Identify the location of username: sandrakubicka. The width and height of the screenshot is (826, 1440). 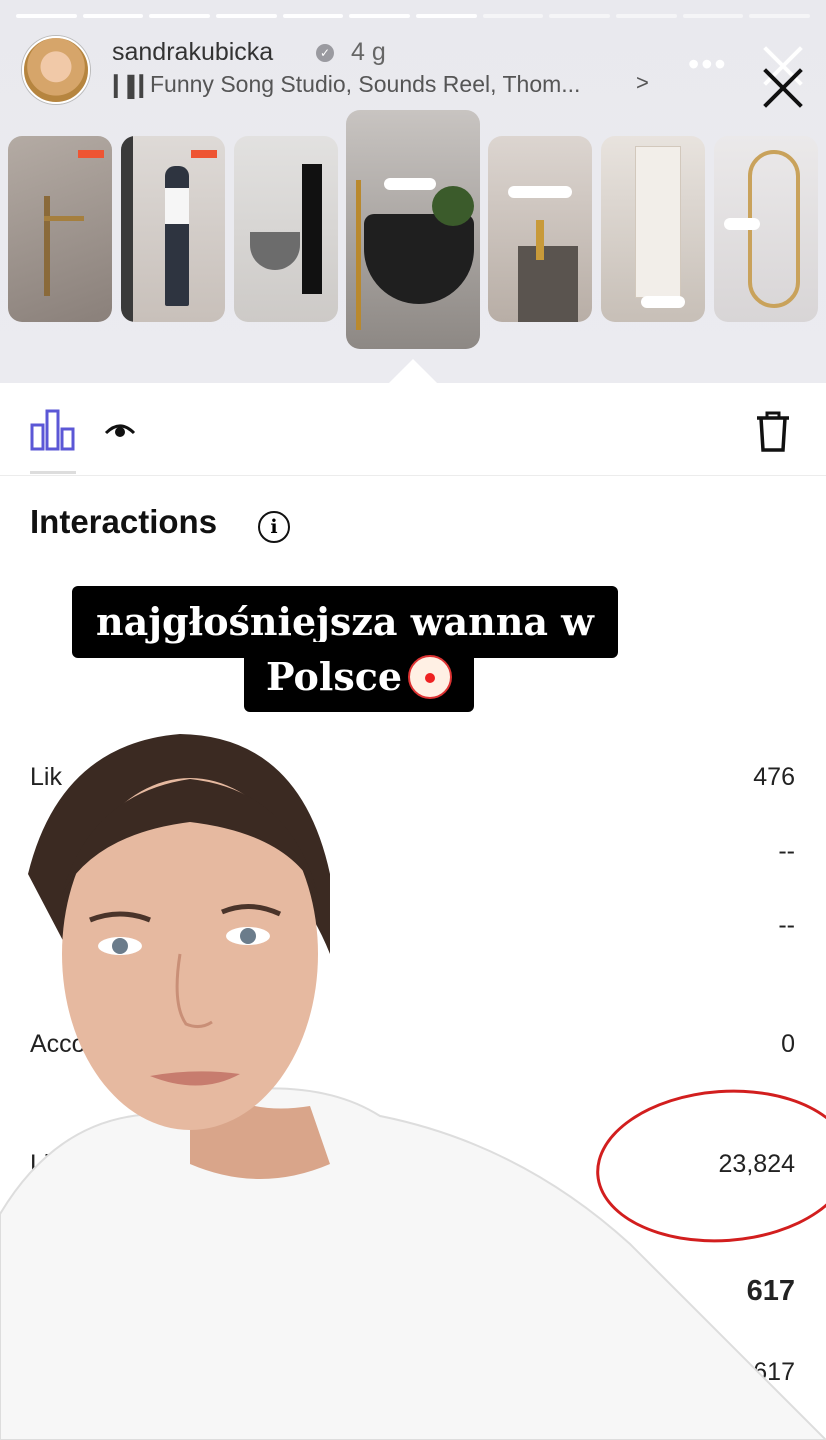
(192, 52).